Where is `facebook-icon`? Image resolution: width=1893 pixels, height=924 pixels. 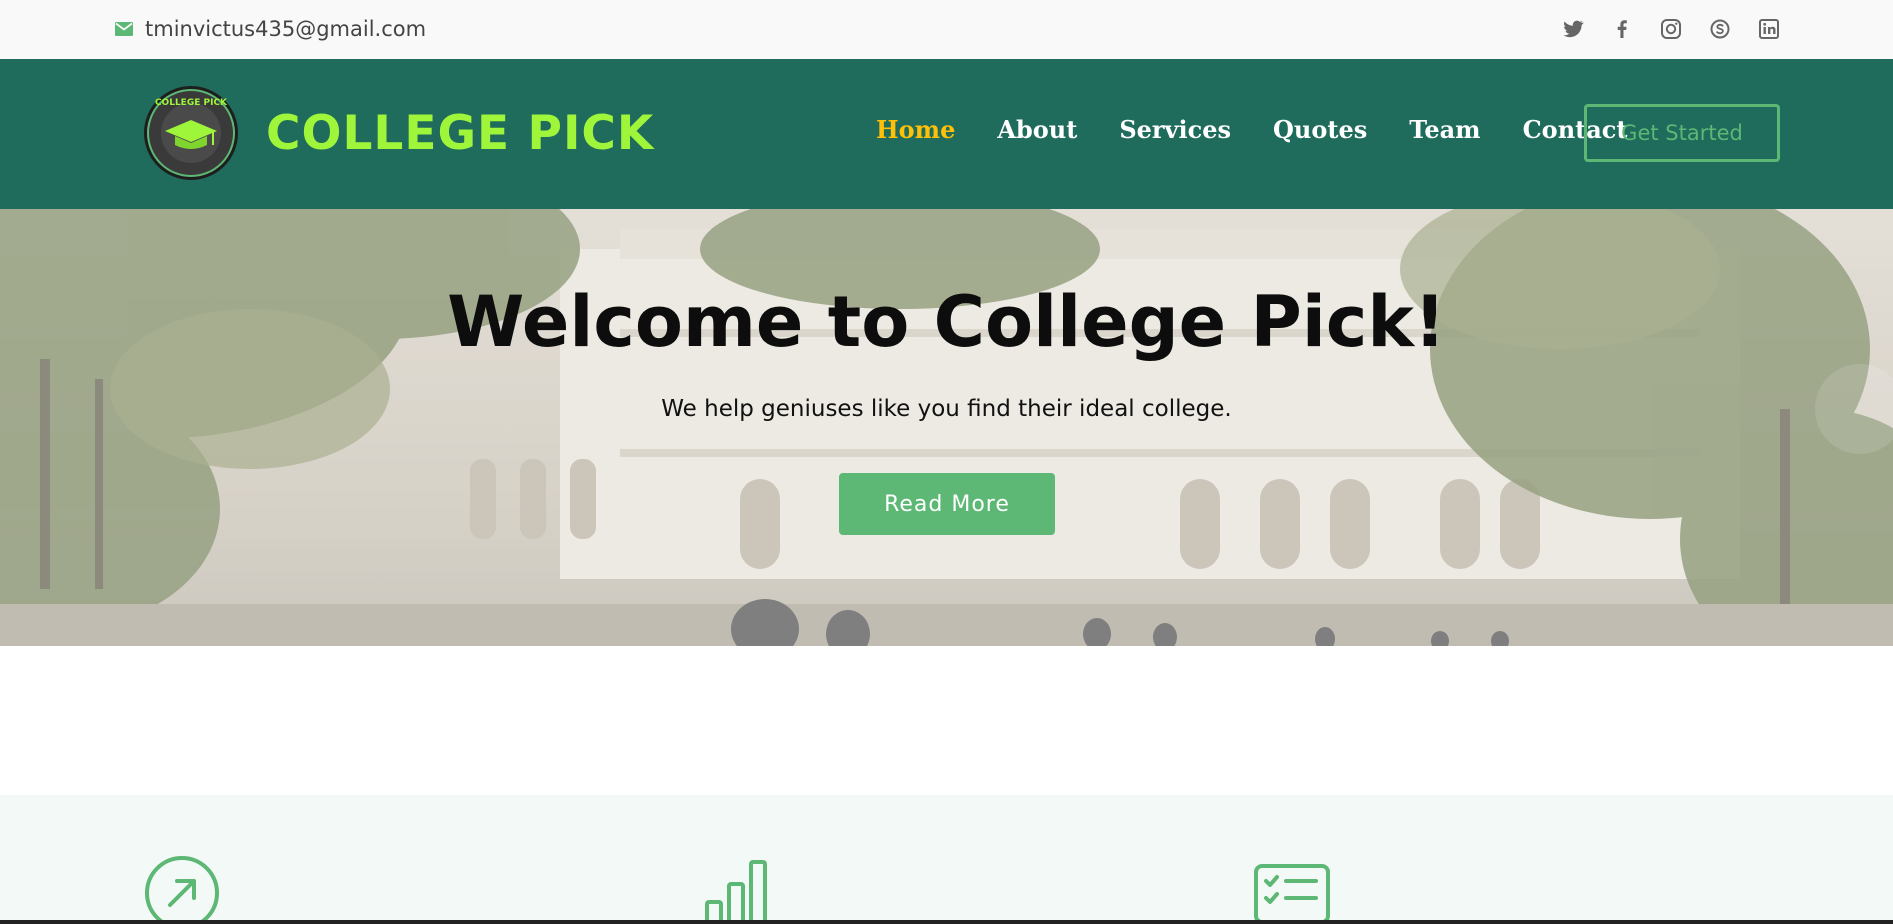
facebook-icon is located at coordinates (1622, 29).